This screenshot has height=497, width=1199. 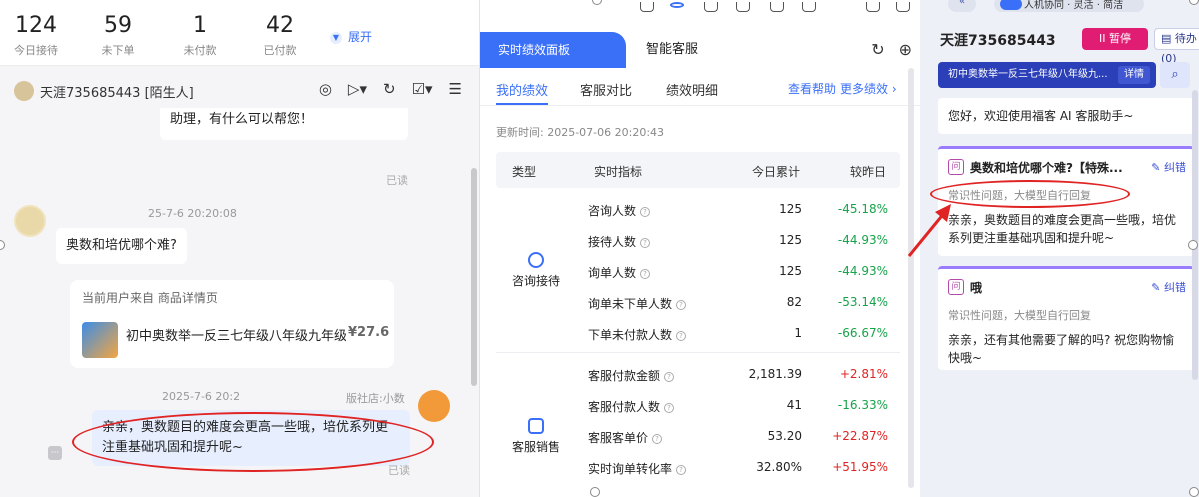 What do you see at coordinates (24, 91) in the screenshot?
I see `contact-avatar` at bounding box center [24, 91].